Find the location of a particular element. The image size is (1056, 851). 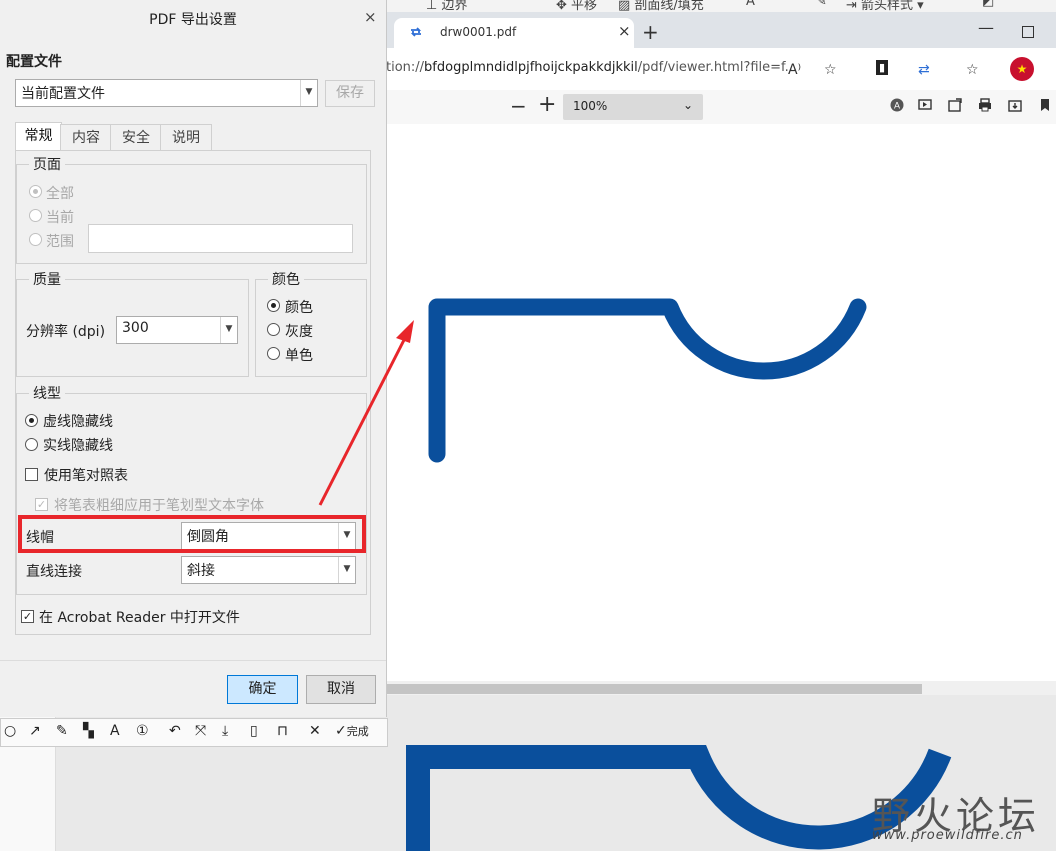

bookmark-icon: ⊓ is located at coordinates (282, 731).